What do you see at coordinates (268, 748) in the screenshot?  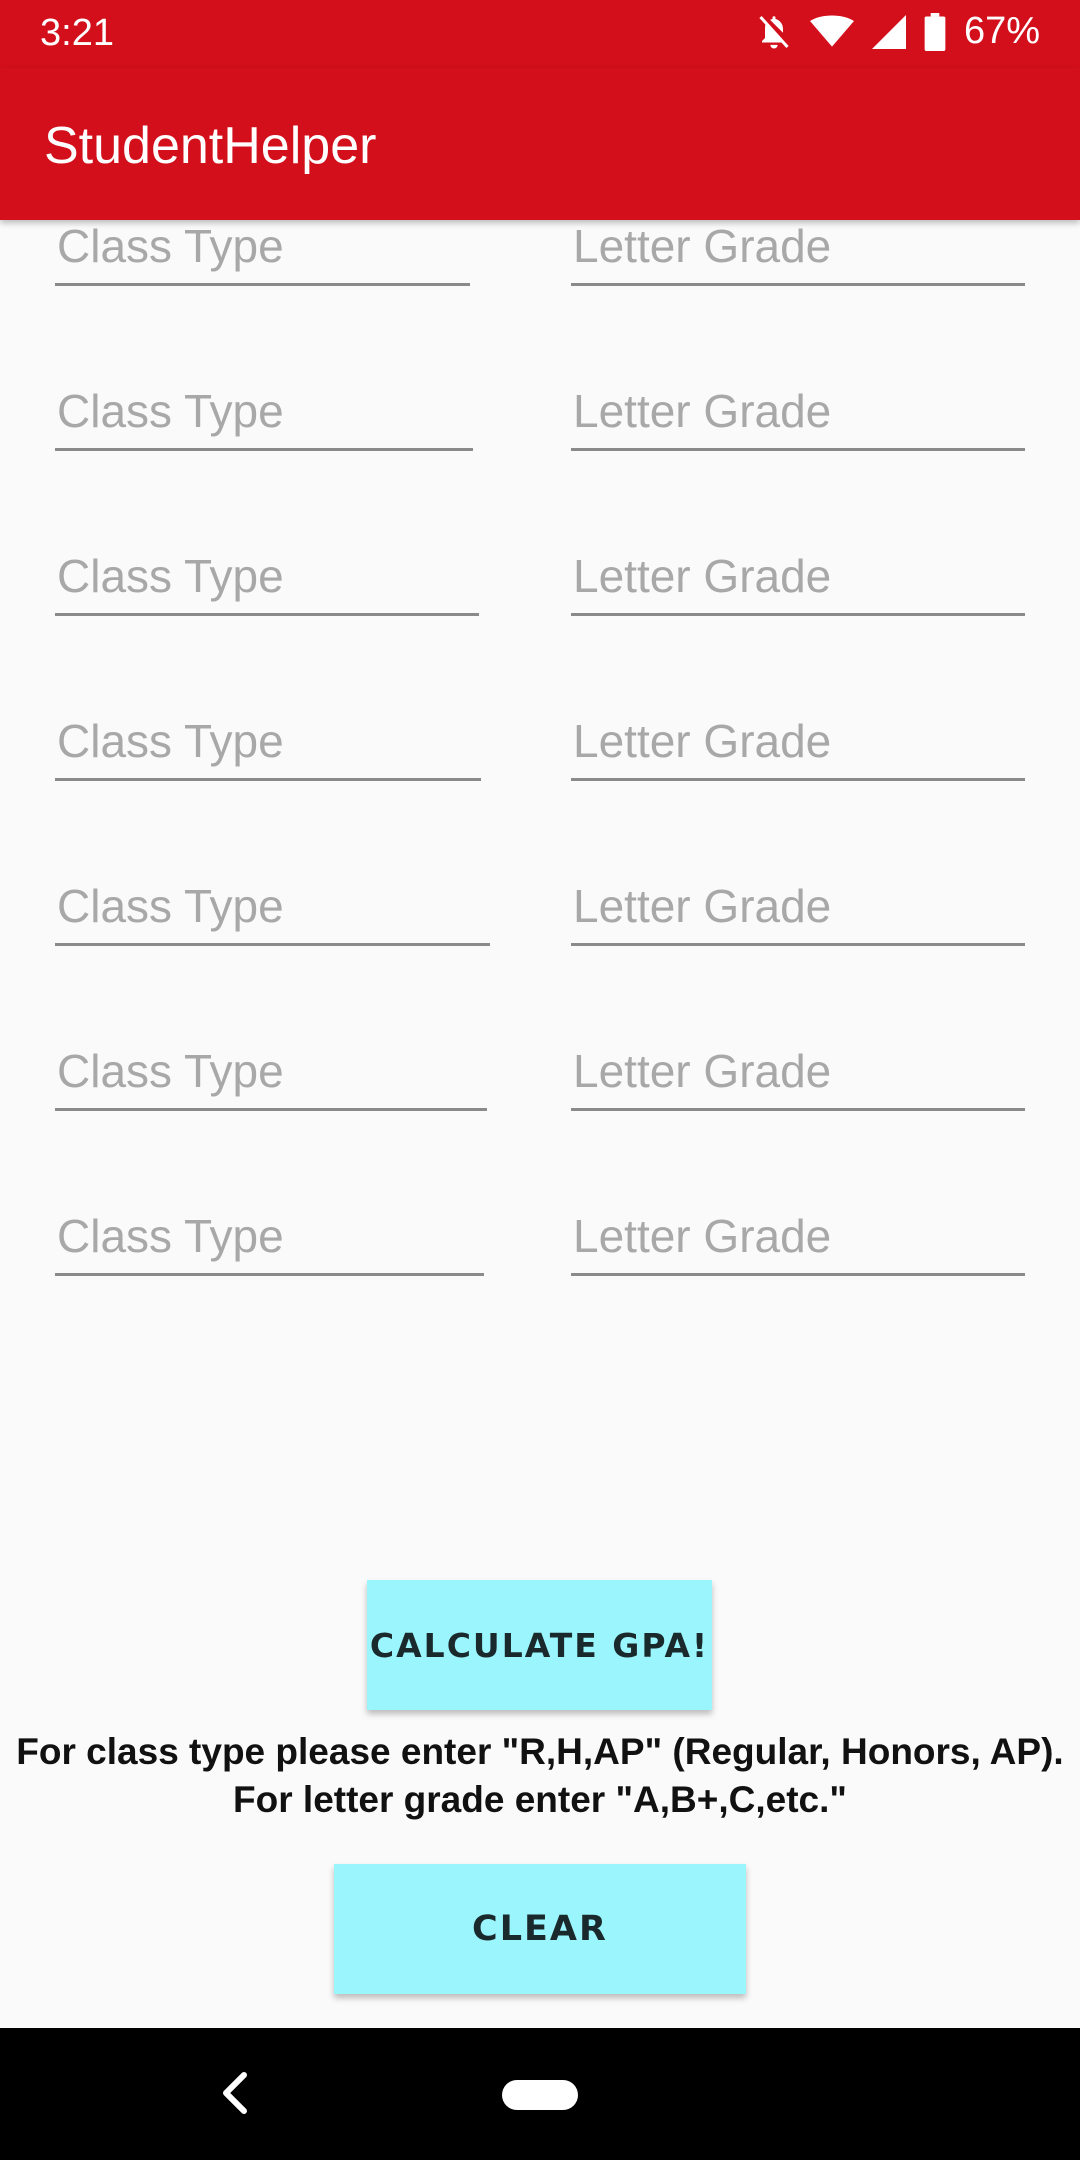 I see `class-type-input-4: Class Type` at bounding box center [268, 748].